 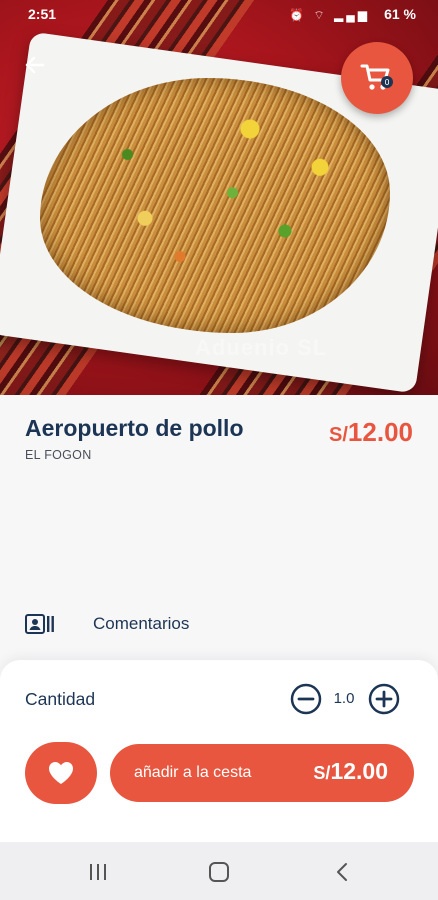 I want to click on product-price: S/12.00, so click(x=371, y=432).